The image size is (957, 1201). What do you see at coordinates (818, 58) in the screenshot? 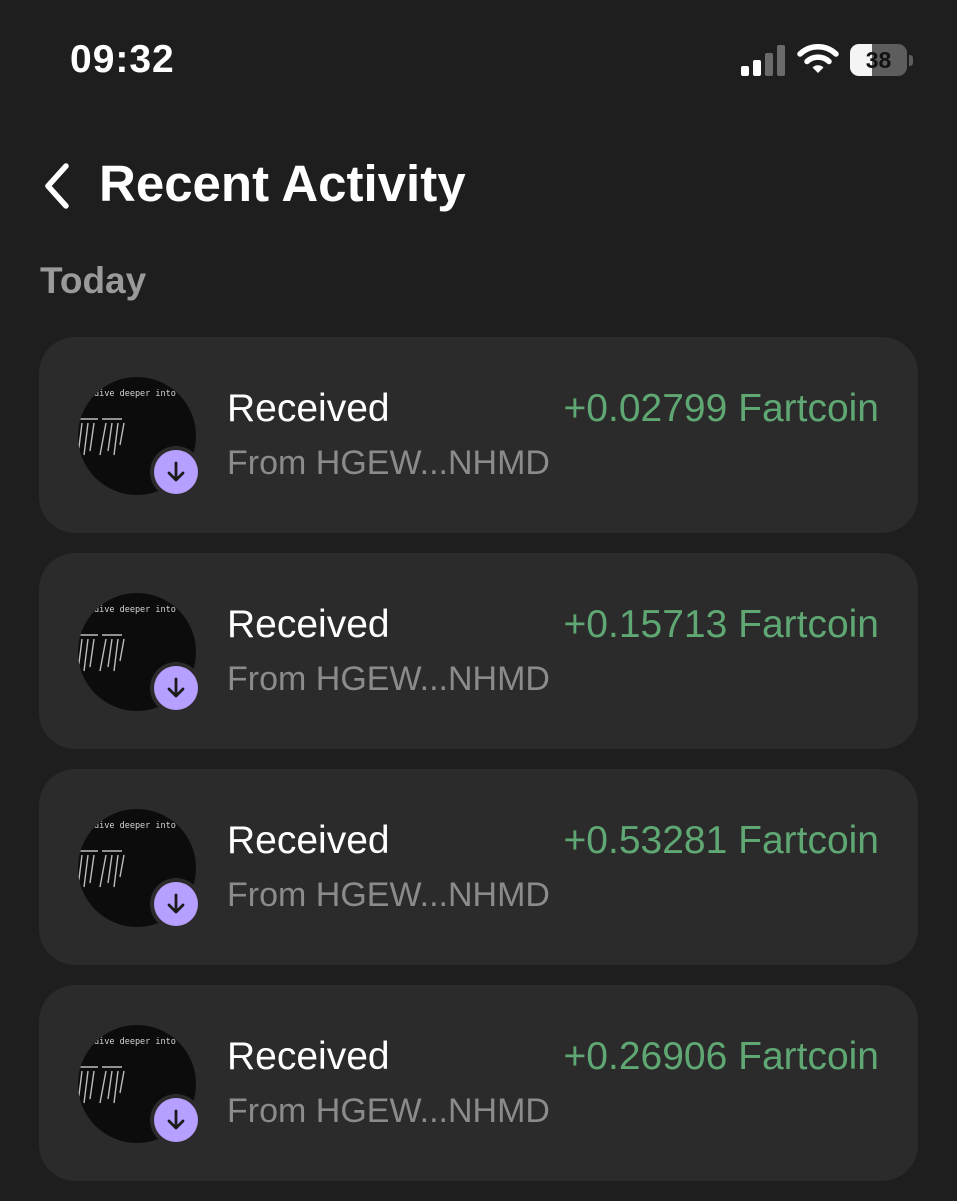
I see `wifi-icon` at bounding box center [818, 58].